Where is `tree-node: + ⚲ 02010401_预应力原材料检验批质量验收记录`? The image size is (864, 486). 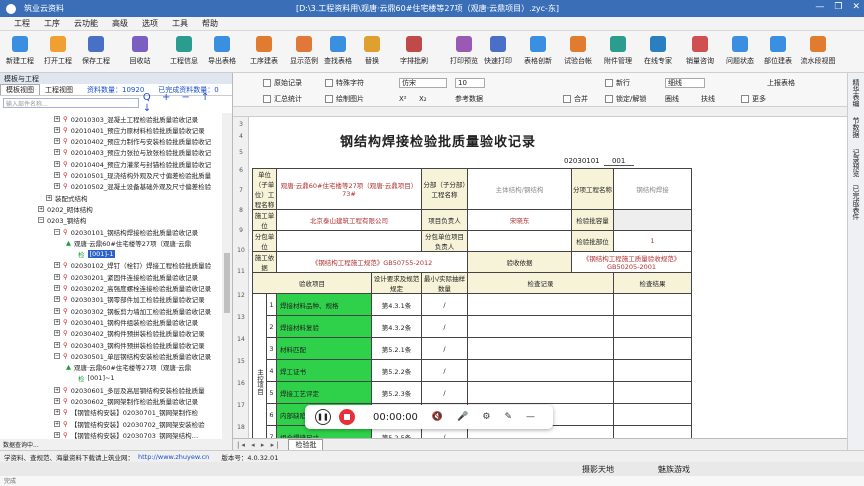
tree-node: + ⚲ 02010401_预应力原材料检验批质量验收记录 is located at coordinates (129, 129).